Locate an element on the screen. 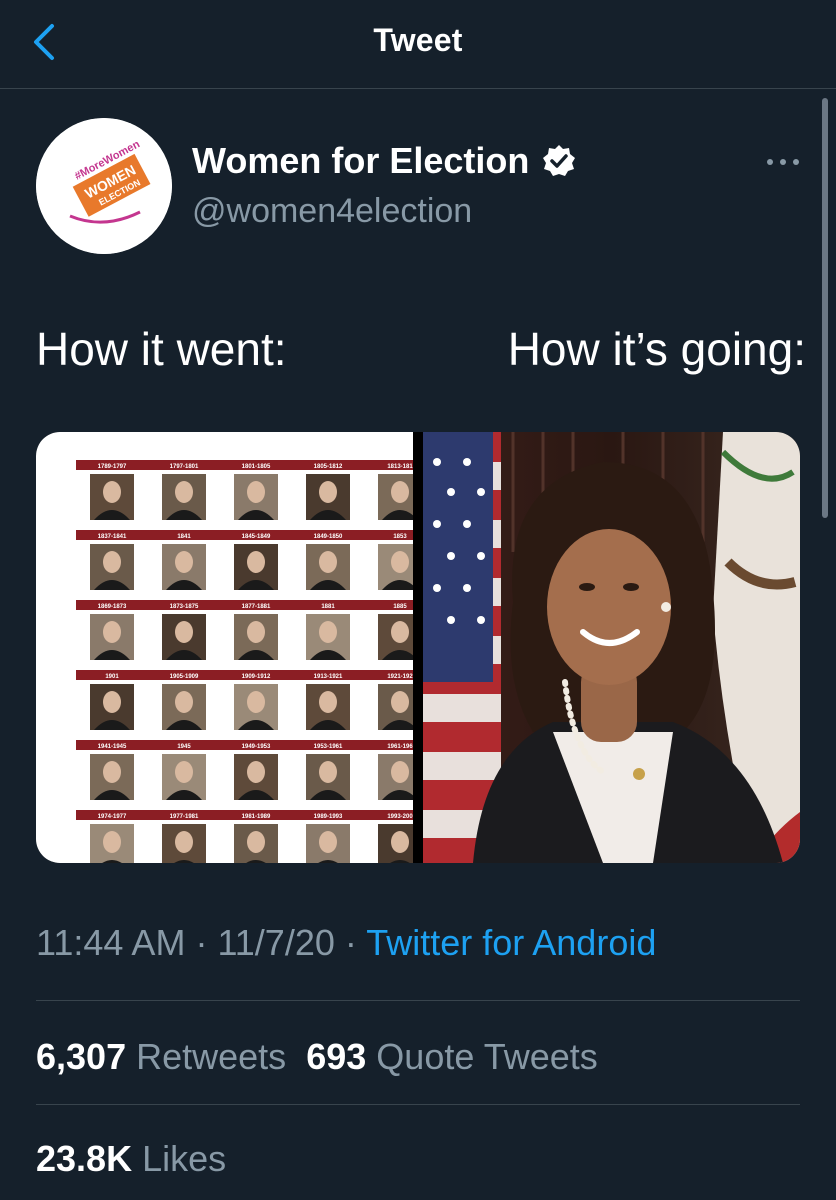 This screenshot has width=836, height=1200. avatar: #MoreWomen WOMEN ELECTION is located at coordinates (104, 186).